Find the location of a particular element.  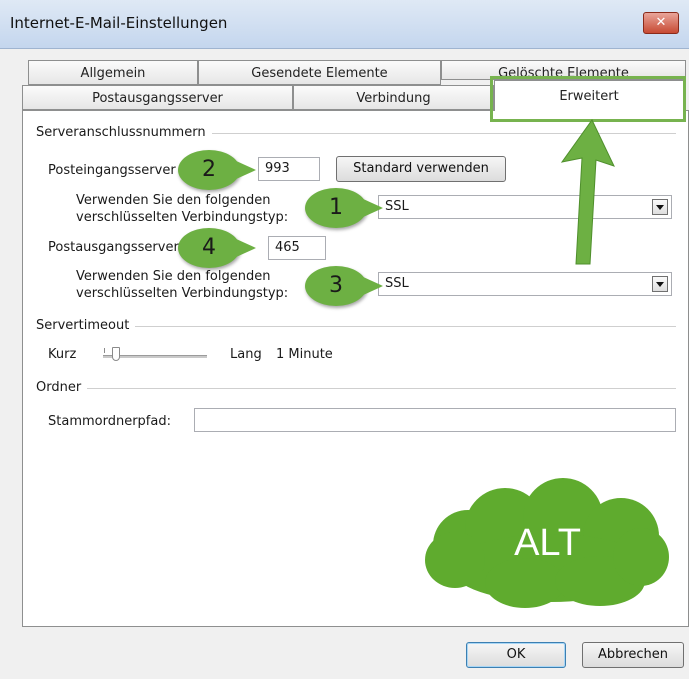

incoming-port-input: 993 is located at coordinates (289, 169).